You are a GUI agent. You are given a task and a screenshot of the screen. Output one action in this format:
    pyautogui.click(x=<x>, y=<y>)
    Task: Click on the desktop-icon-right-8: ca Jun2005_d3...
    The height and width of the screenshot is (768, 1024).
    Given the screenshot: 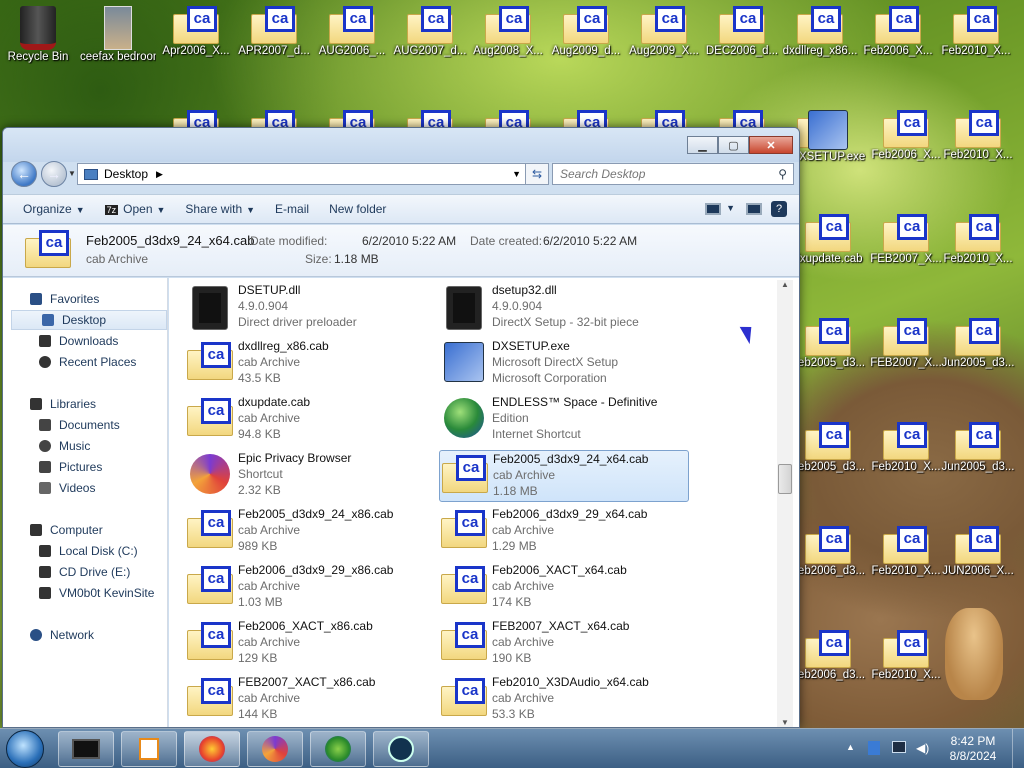 What is the action you would take?
    pyautogui.click(x=978, y=344)
    